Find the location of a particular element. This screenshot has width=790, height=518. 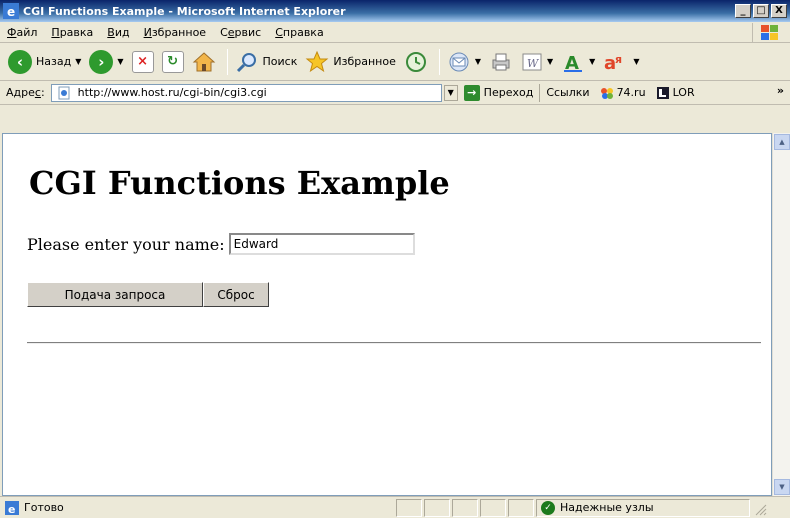

page-heading: CGI Functions Example is located at coordinates (239, 183).